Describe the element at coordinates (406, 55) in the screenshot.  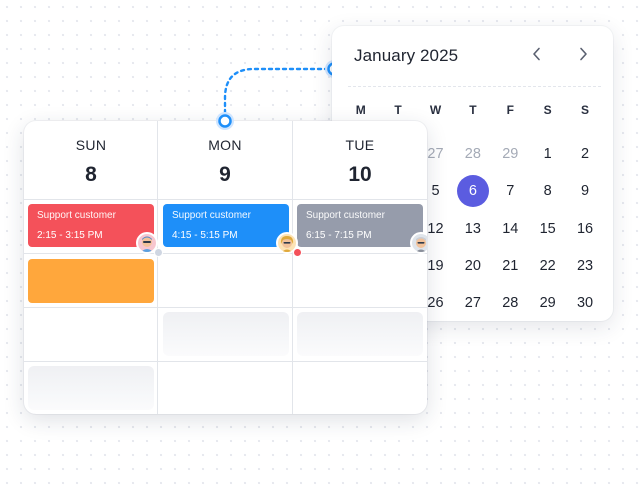
I see `month-title: January 2025` at that location.